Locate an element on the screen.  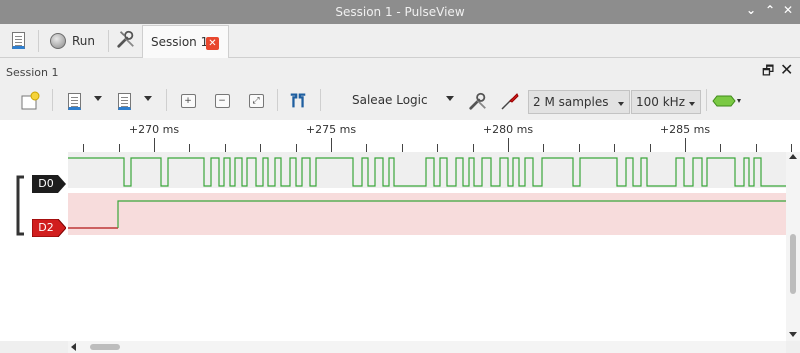
maximize-icon: ⌃ is located at coordinates (770, 10).